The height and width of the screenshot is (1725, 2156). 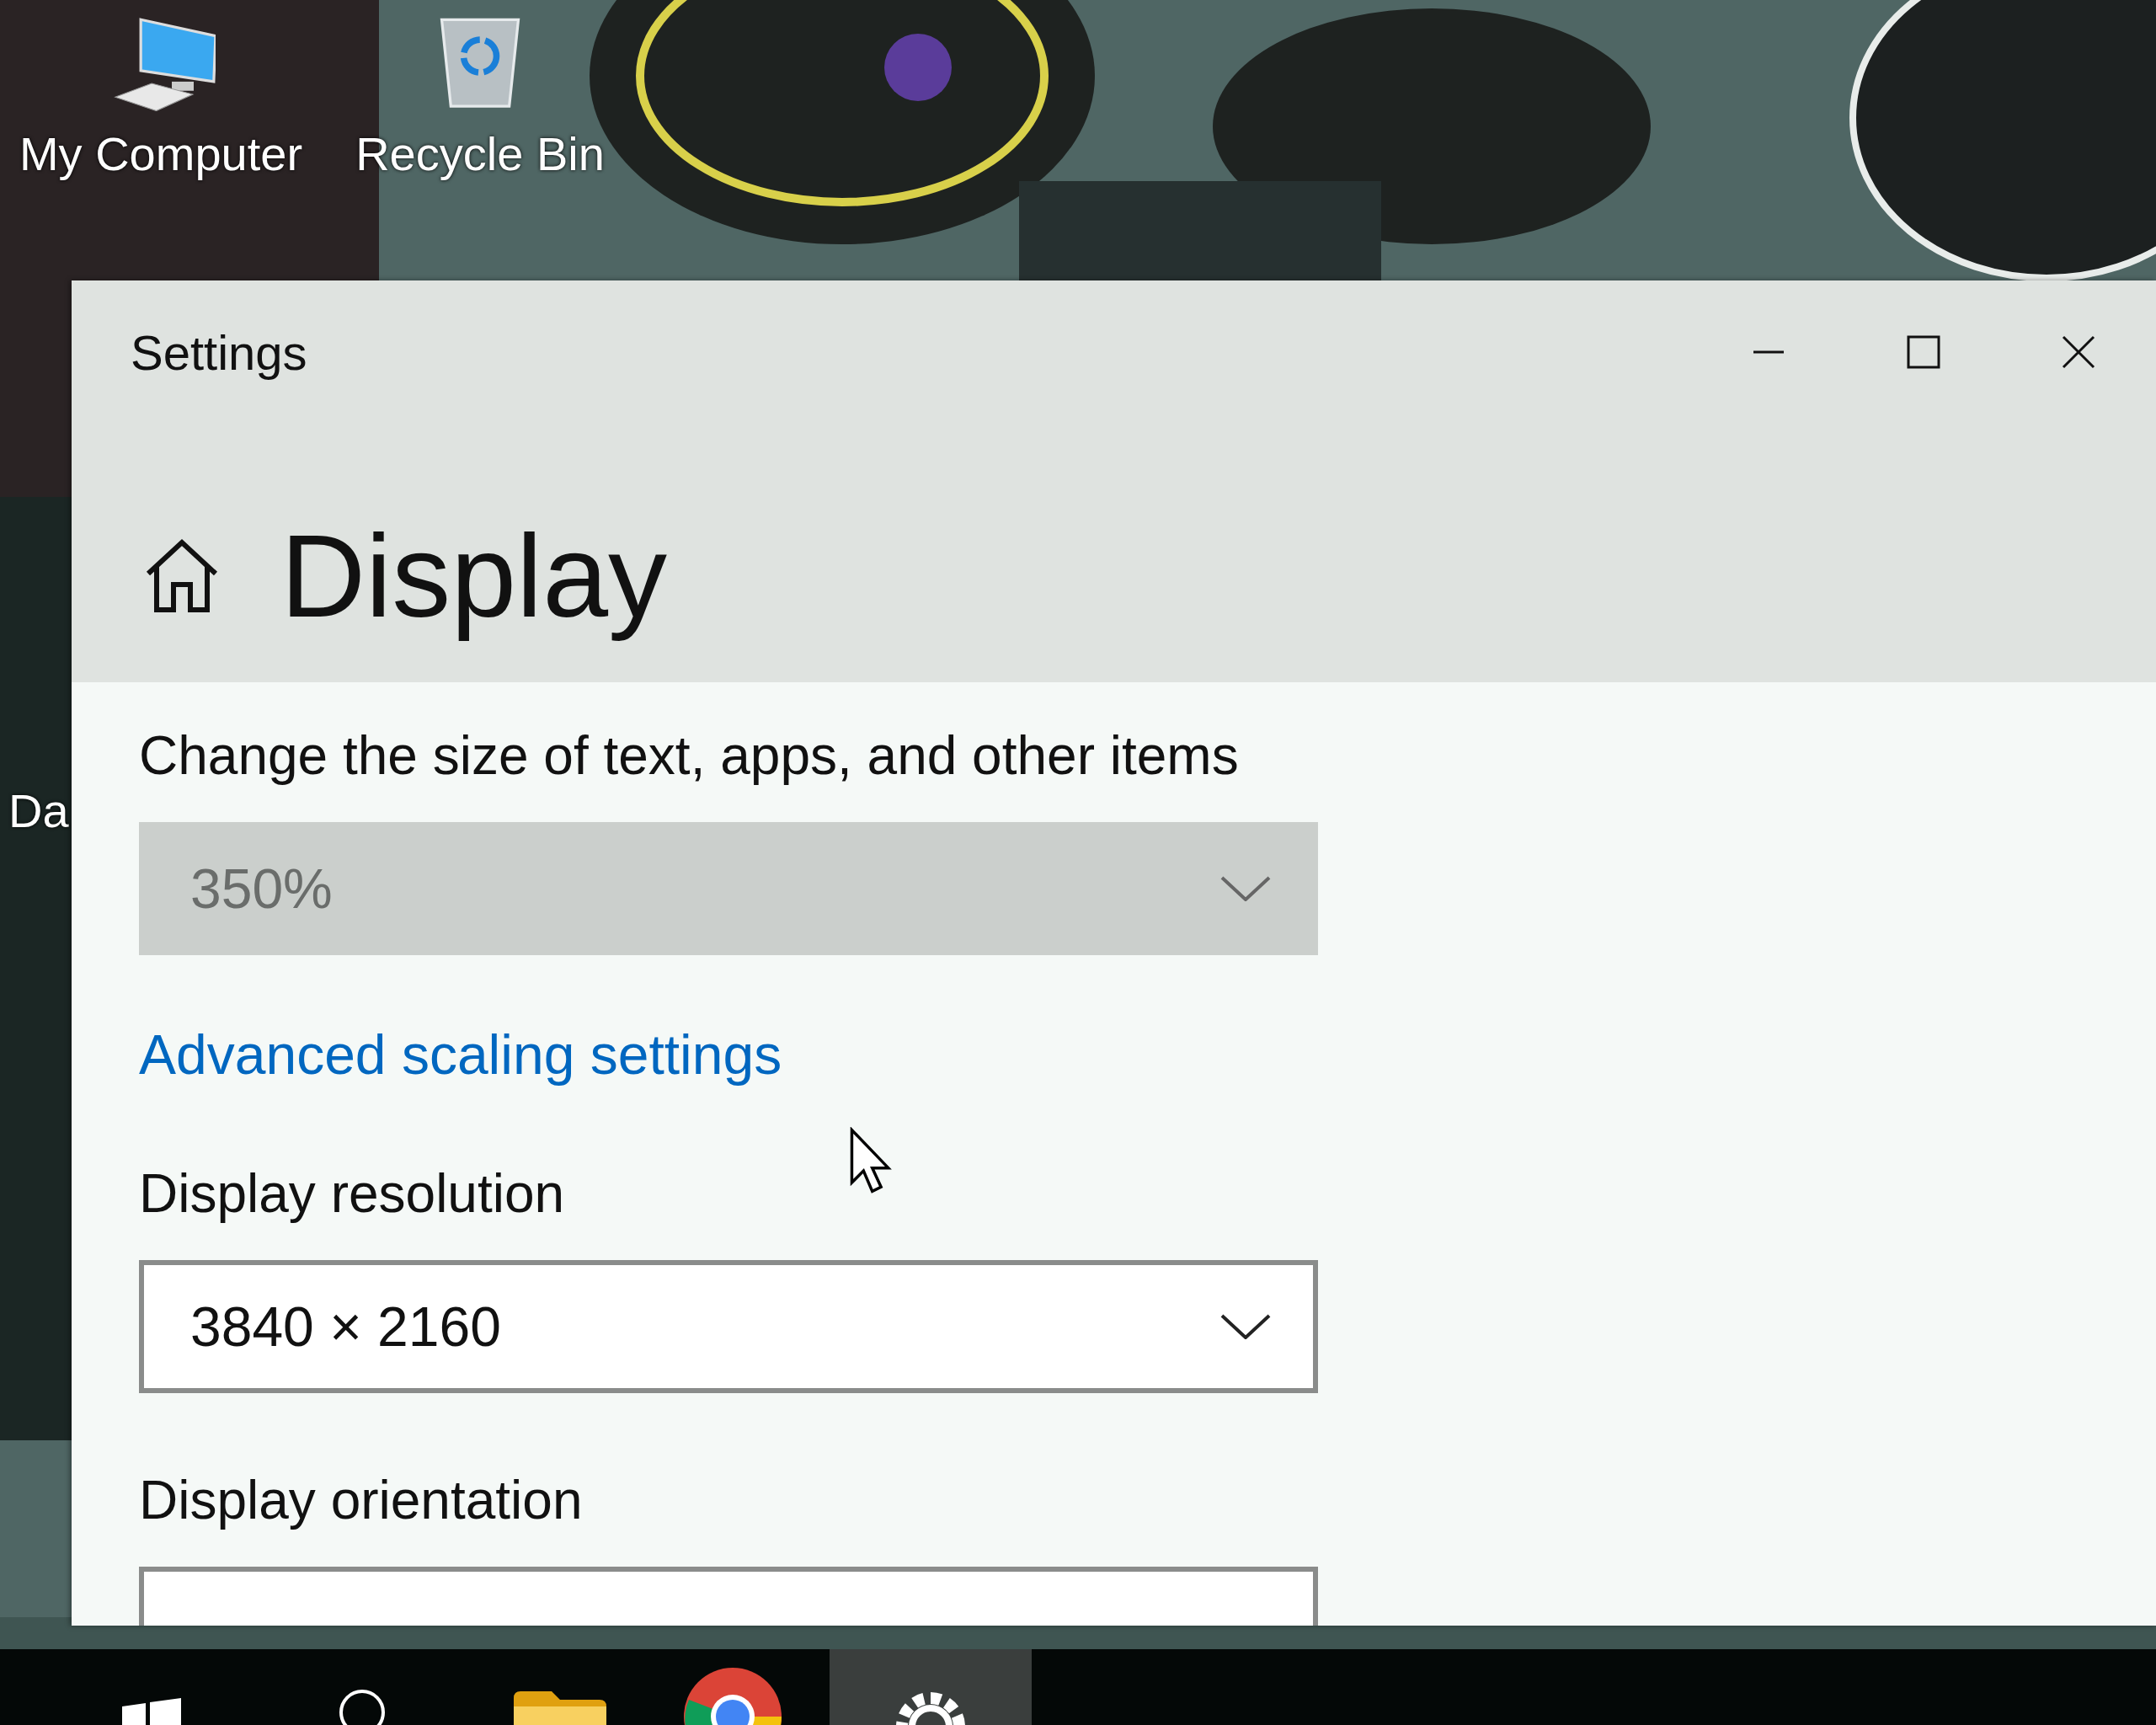 I want to click on minimize-icon, so click(x=1768, y=352).